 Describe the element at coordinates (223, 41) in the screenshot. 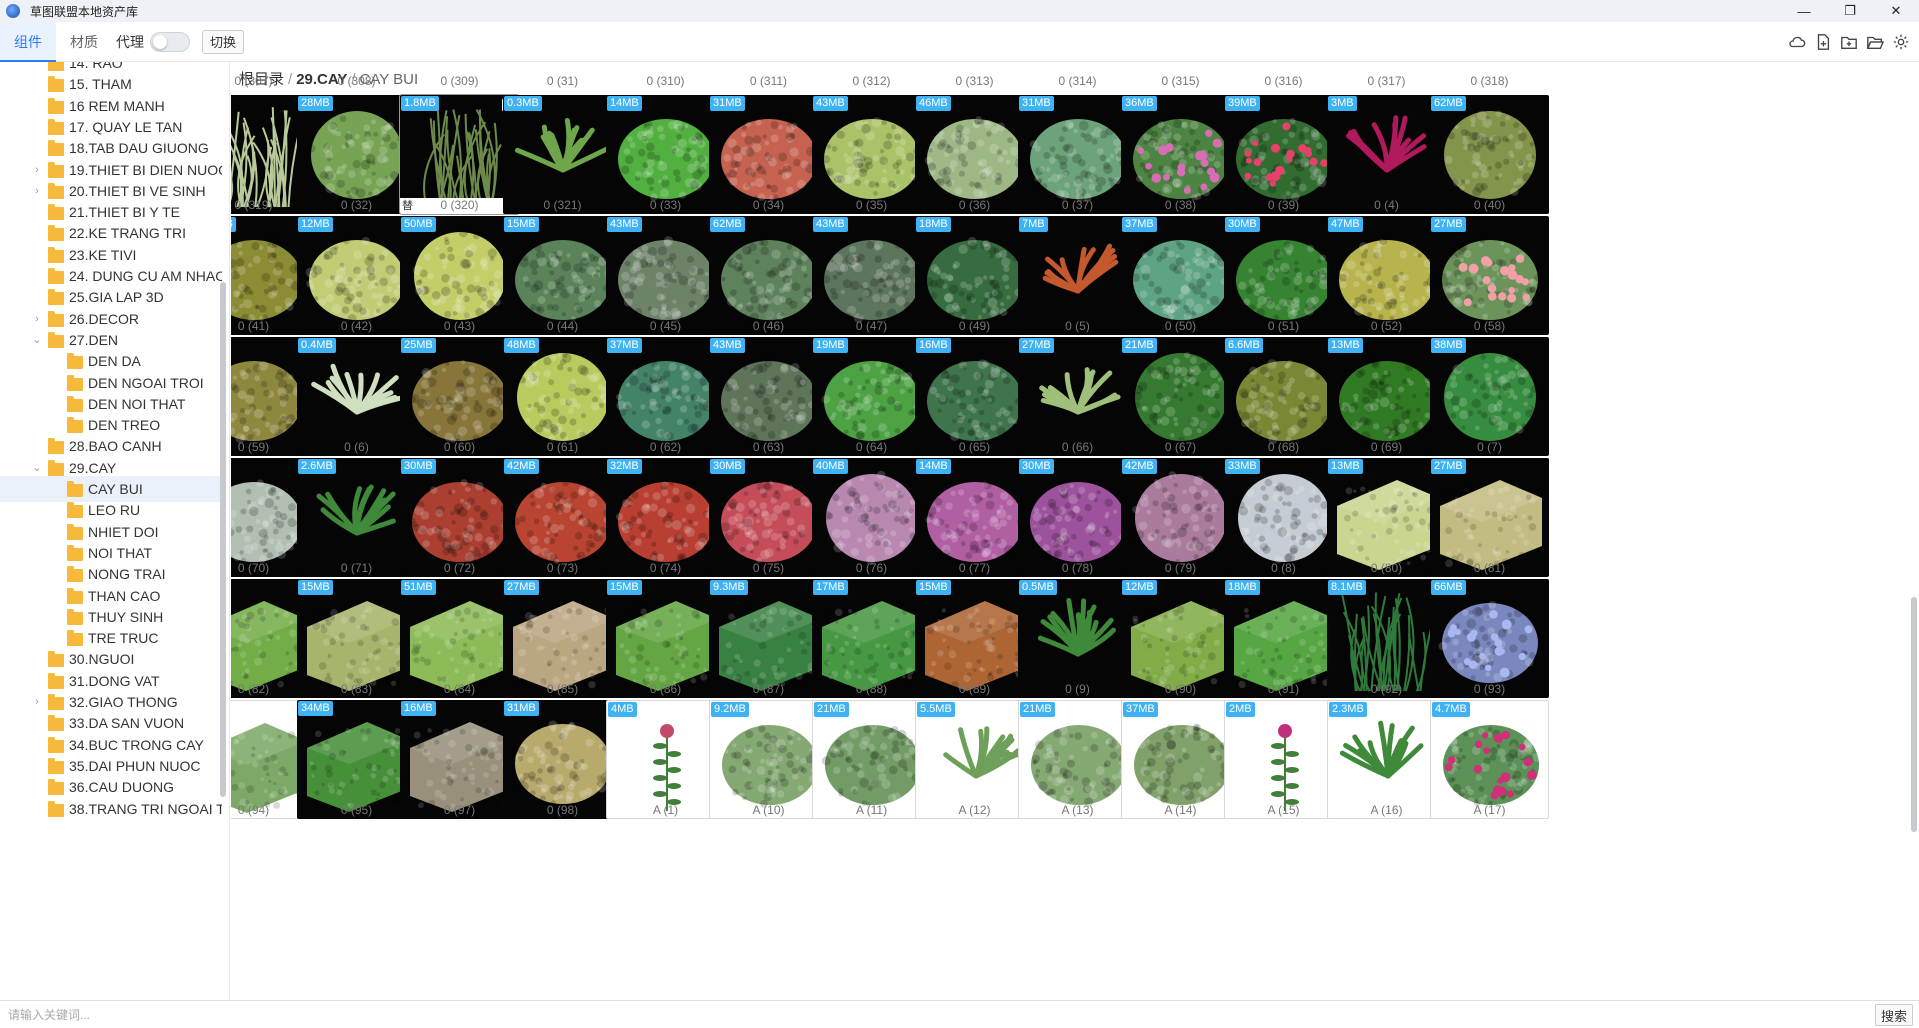

I see `switch-button: 切换` at that location.